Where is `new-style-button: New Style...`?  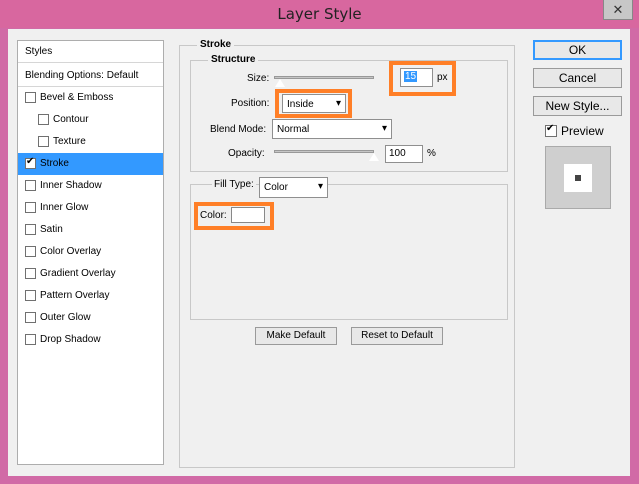
new-style-button: New Style... is located at coordinates (577, 106).